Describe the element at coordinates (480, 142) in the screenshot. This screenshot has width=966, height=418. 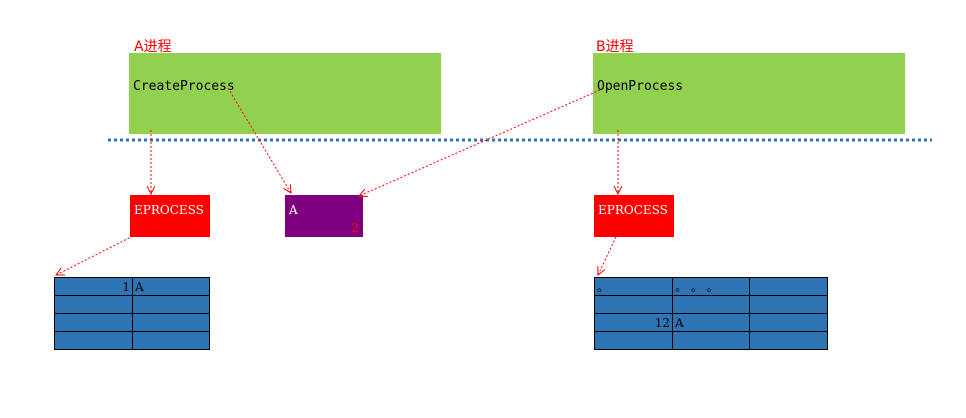
I see `arrow-openprocess-to-object` at that location.